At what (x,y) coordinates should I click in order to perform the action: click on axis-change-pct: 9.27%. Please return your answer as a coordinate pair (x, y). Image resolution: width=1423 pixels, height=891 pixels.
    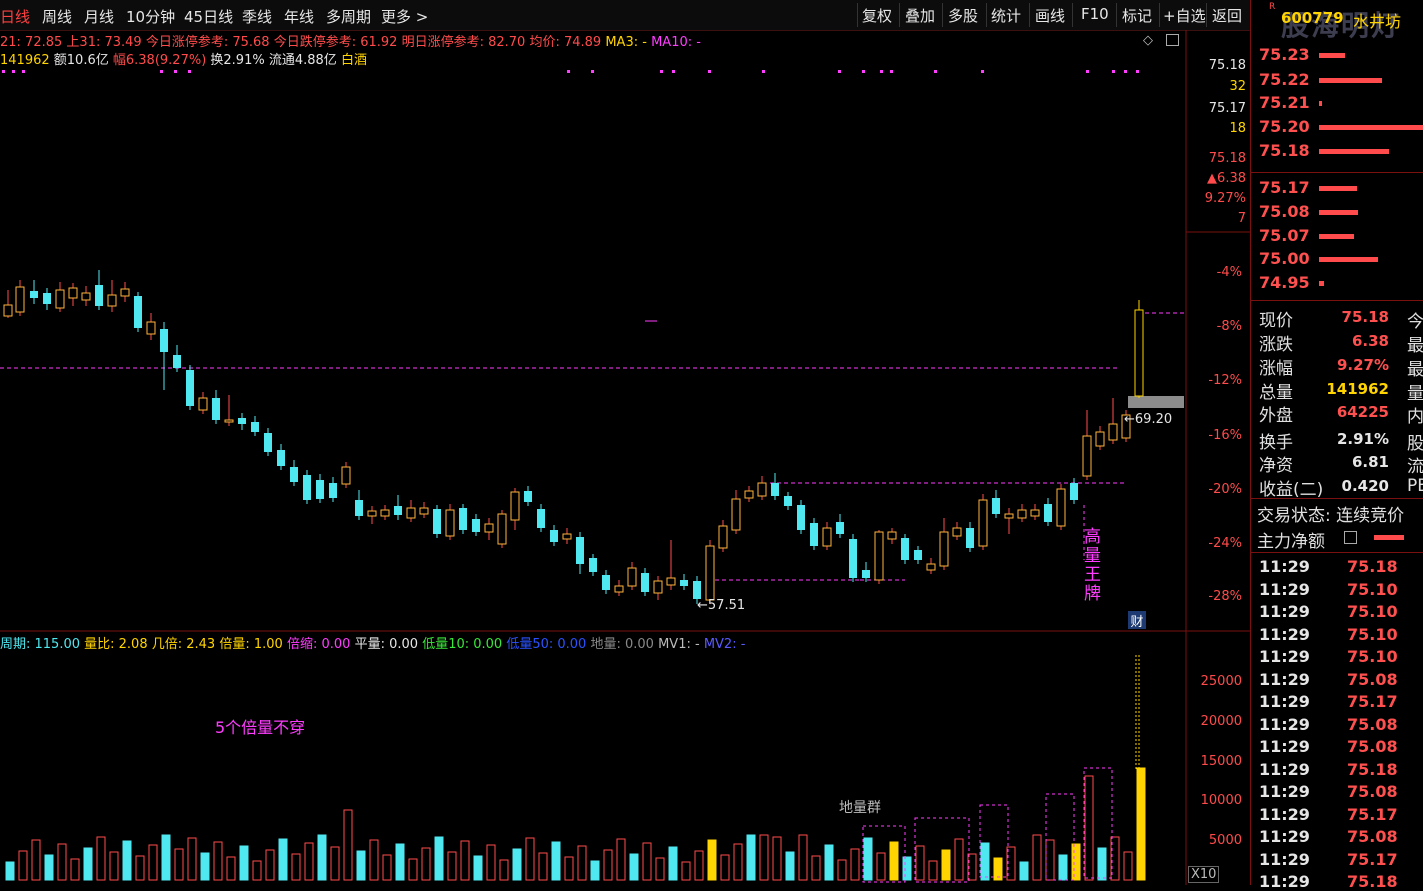
    Looking at the image, I should click on (1225, 198).